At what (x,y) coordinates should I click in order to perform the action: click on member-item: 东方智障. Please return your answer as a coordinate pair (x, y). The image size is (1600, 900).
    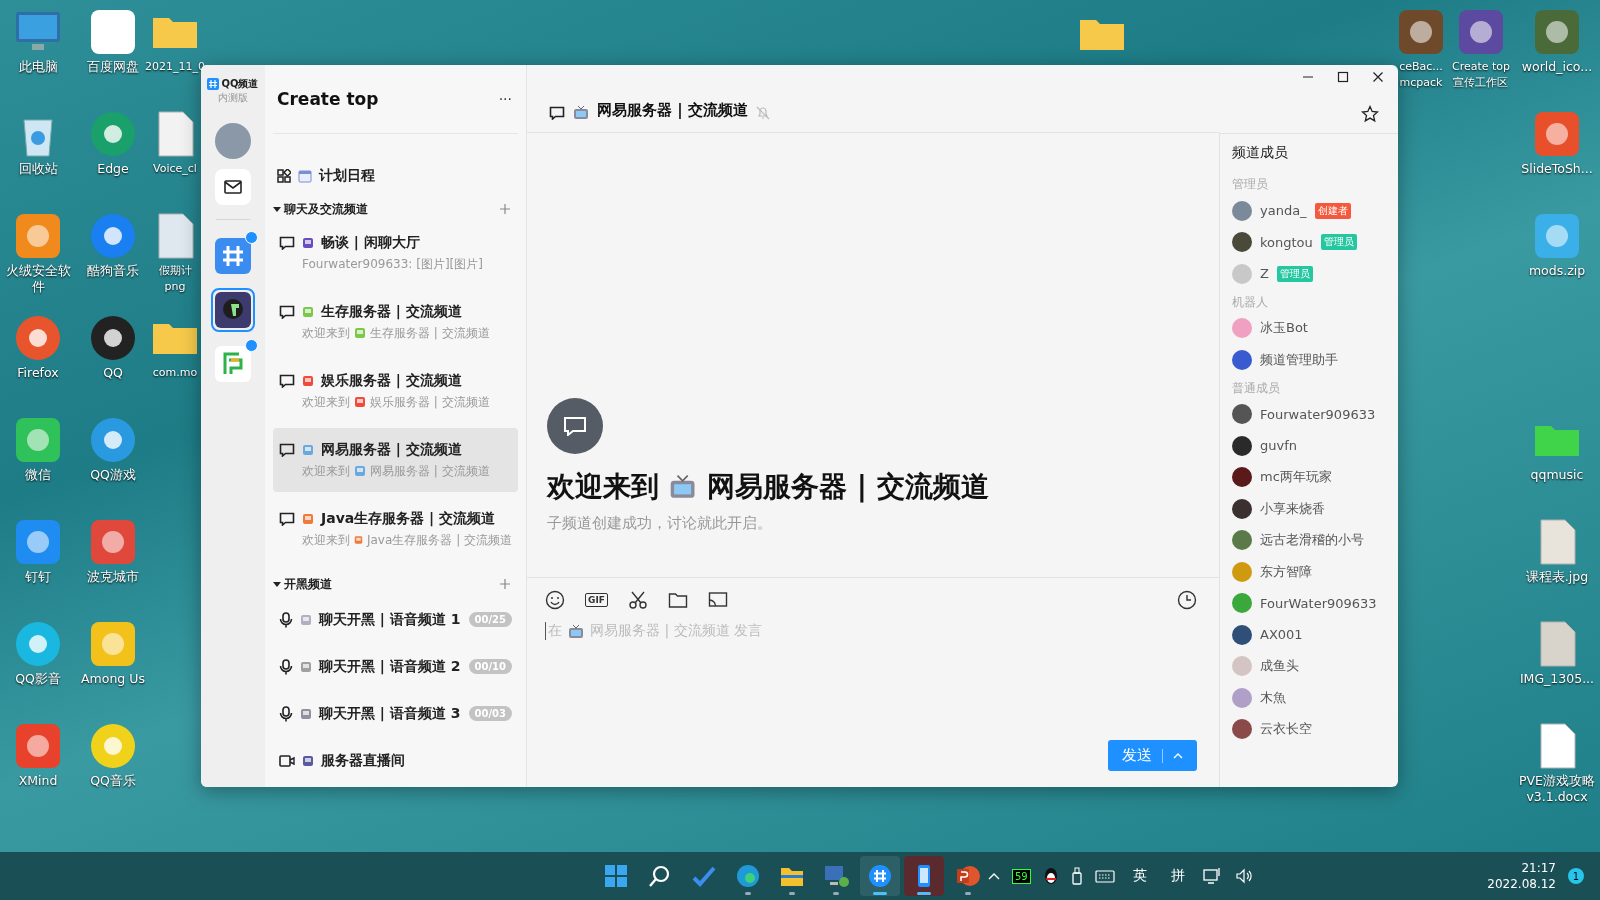
    Looking at the image, I should click on (1315, 572).